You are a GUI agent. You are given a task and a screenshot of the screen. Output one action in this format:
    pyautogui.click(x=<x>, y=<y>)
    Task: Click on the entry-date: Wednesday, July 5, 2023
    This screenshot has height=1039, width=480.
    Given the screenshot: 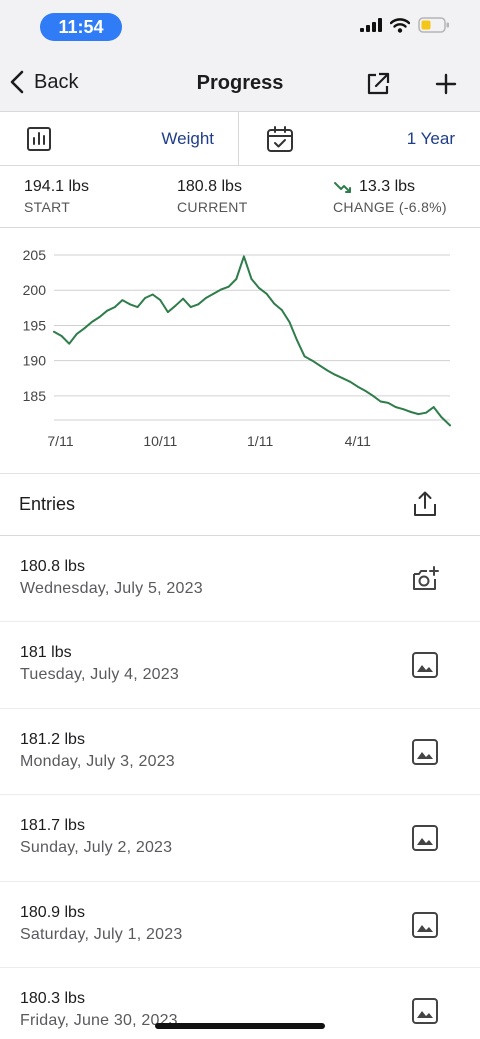 What is the action you would take?
    pyautogui.click(x=111, y=588)
    